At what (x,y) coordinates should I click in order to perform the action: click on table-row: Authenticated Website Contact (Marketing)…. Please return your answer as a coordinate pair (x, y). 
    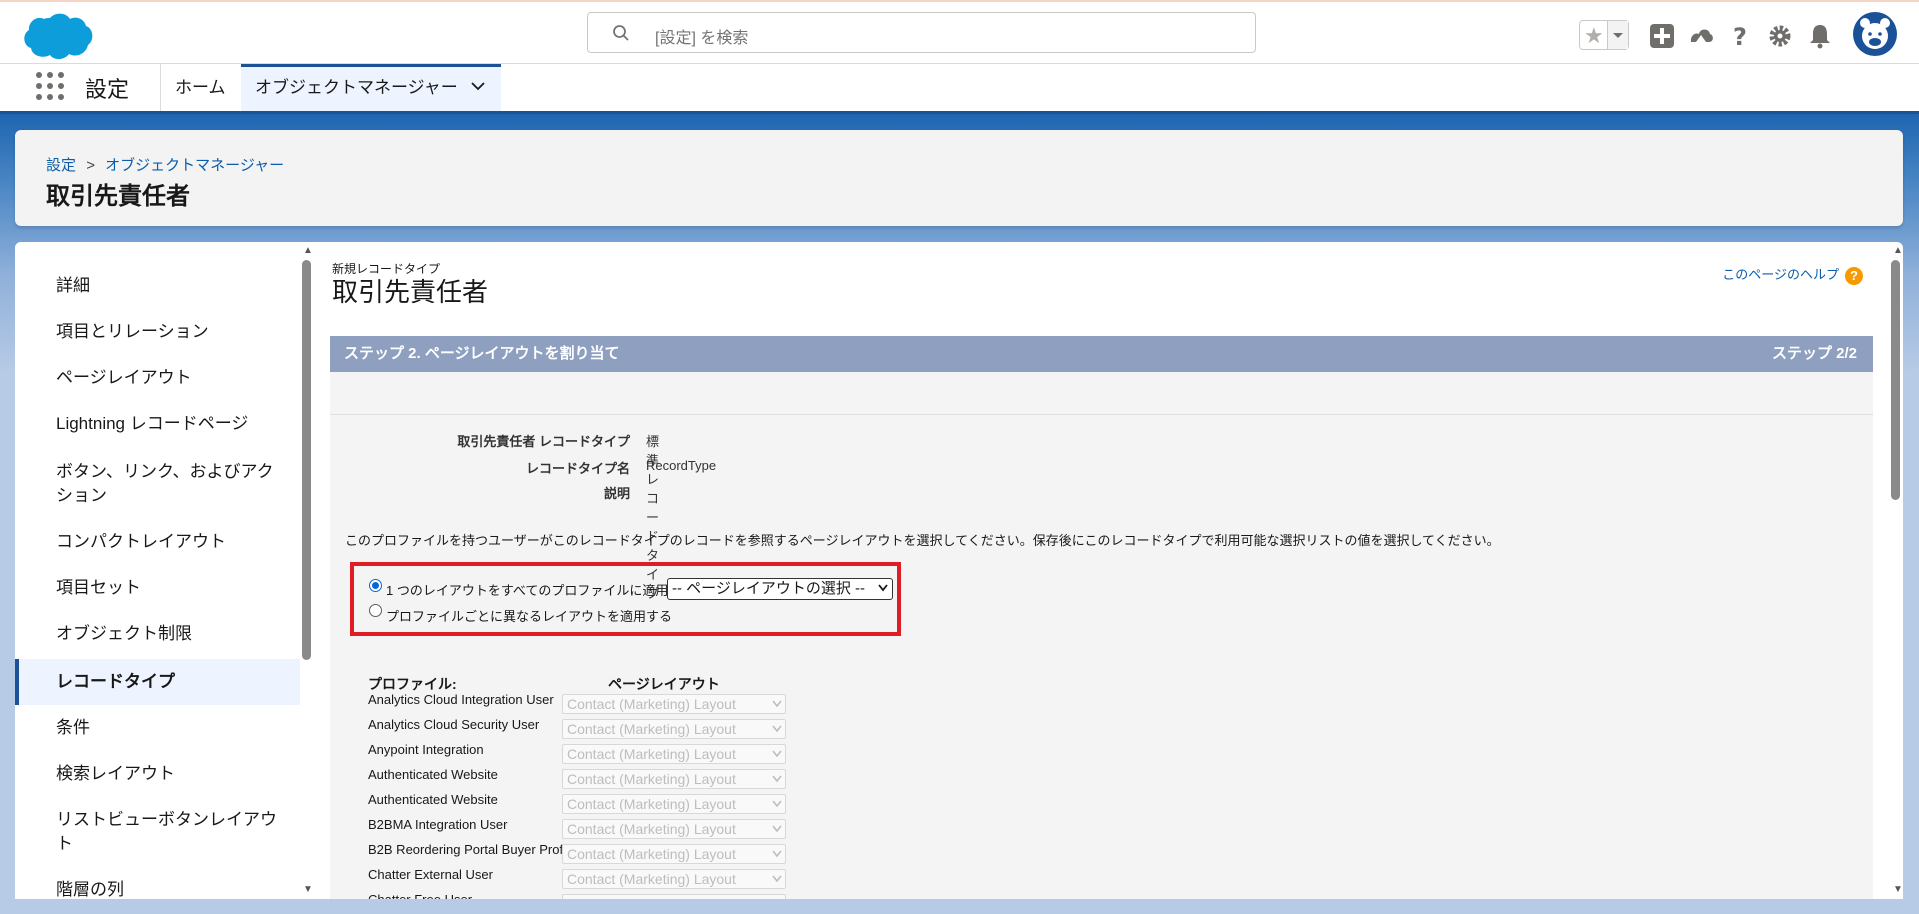
    Looking at the image, I should click on (678, 804).